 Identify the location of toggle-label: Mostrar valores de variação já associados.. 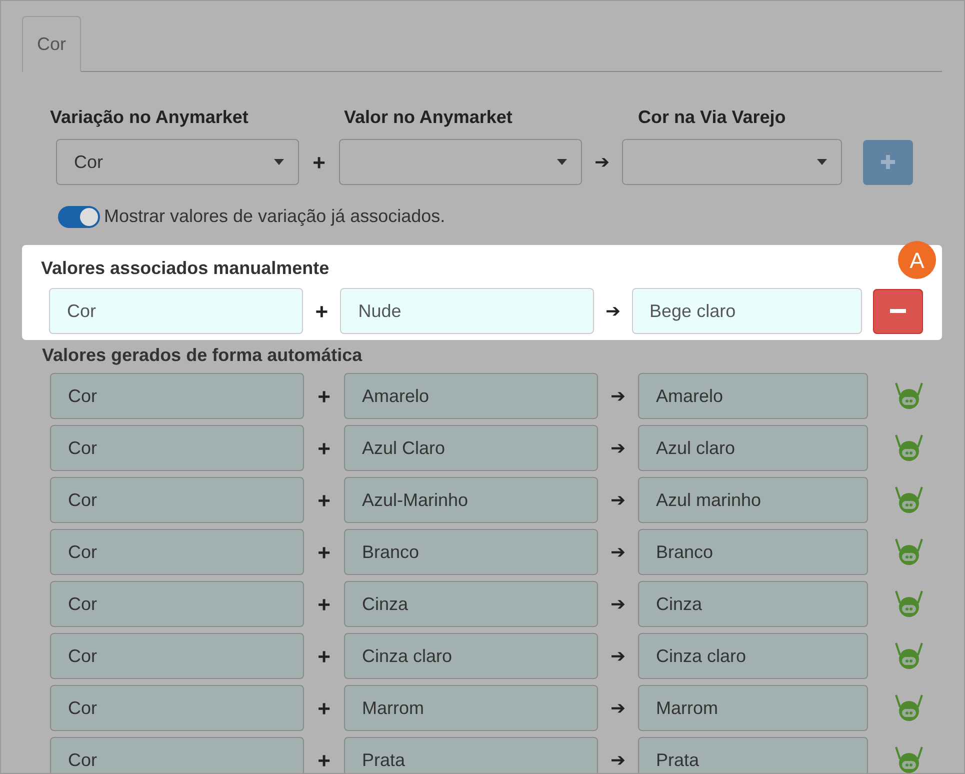
(275, 216).